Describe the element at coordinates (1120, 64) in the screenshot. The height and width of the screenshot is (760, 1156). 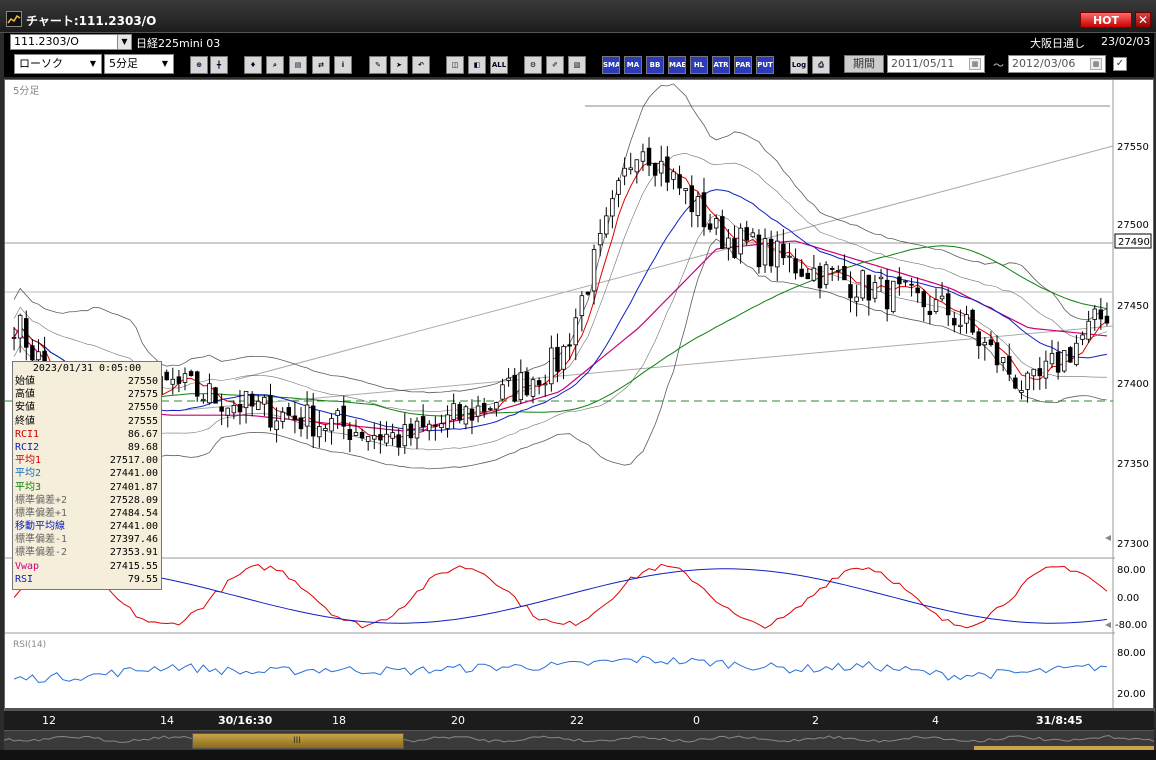
I see `period-checkbox: ✓` at that location.